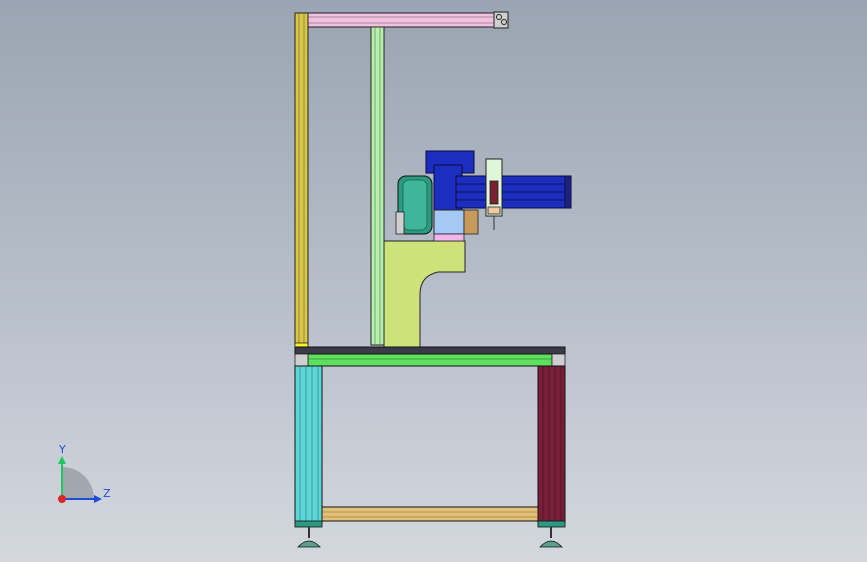  I want to click on origin-dot-icon, so click(62, 499).